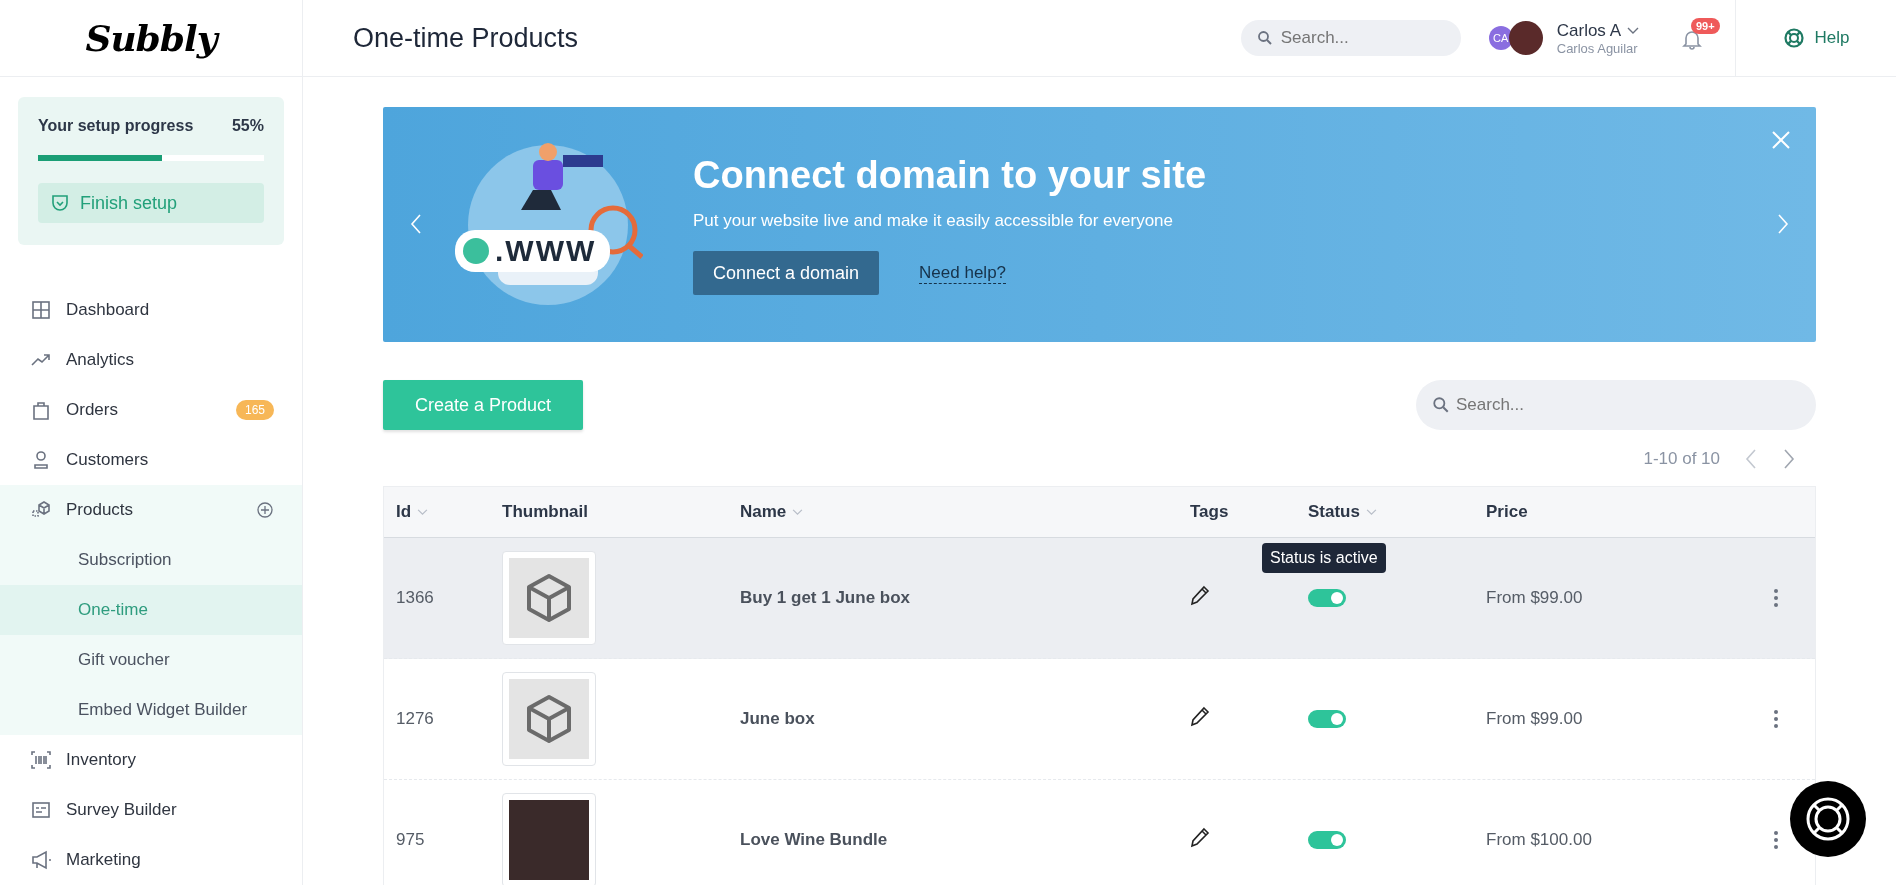 The image size is (1896, 885). I want to click on chevron-left-icon, so click(416, 224).